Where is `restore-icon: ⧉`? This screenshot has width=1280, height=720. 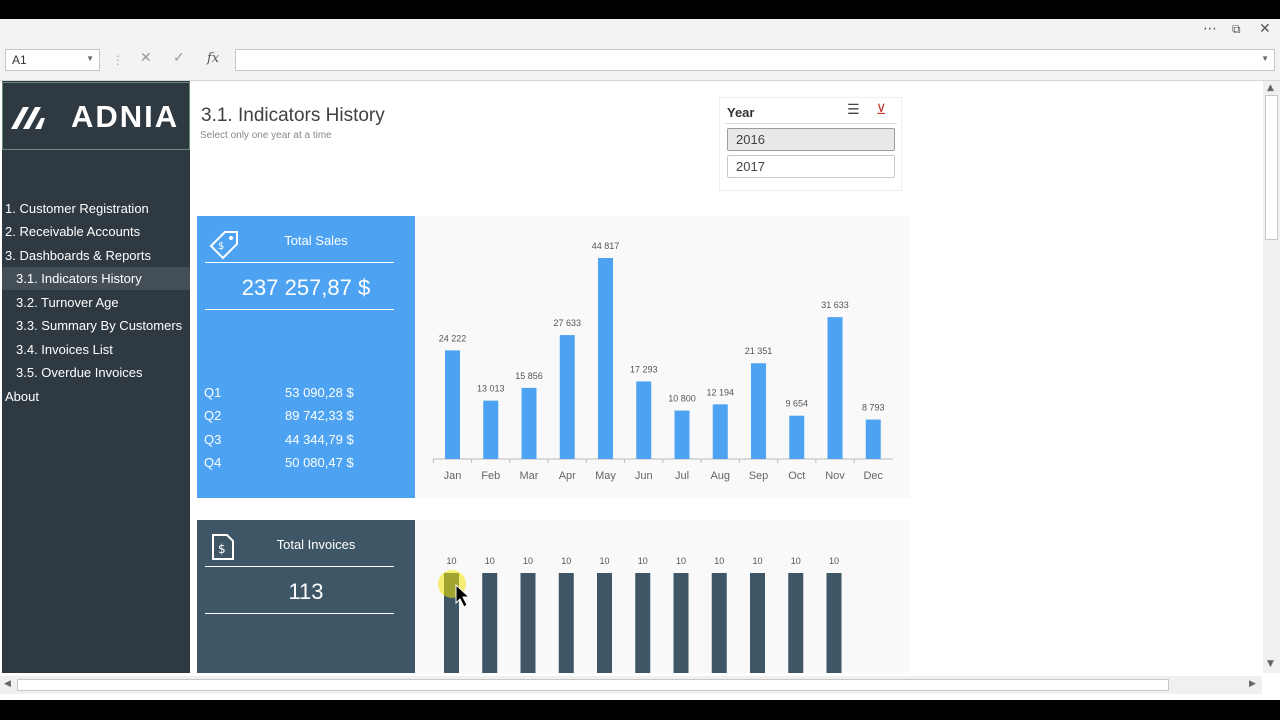 restore-icon: ⧉ is located at coordinates (1236, 29).